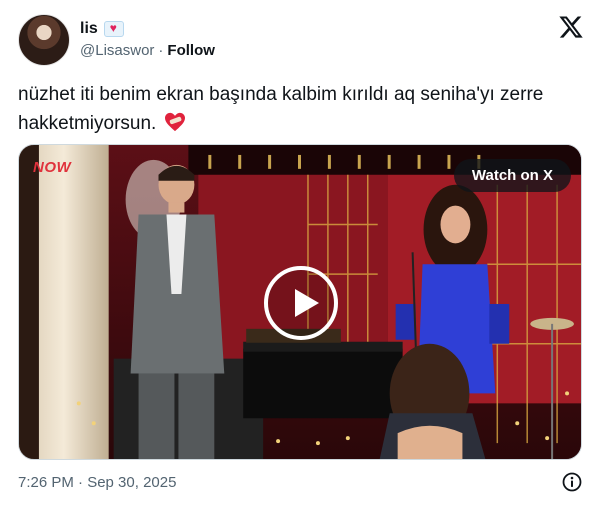 The image size is (600, 511). I want to click on author-handle: @Lisaswor, so click(117, 50).